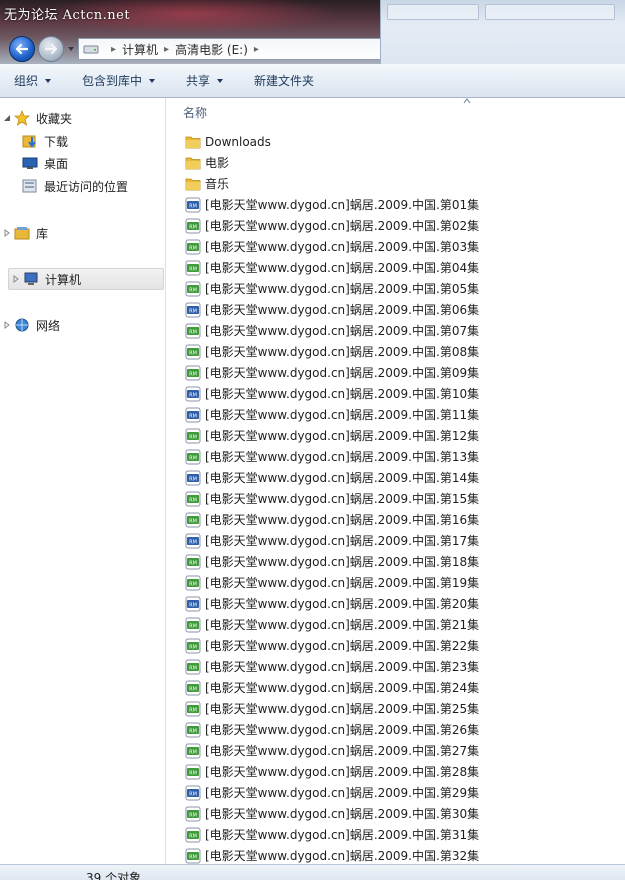  What do you see at coordinates (284, 80) in the screenshot?
I see `new-folder-button: 新建文件夹` at bounding box center [284, 80].